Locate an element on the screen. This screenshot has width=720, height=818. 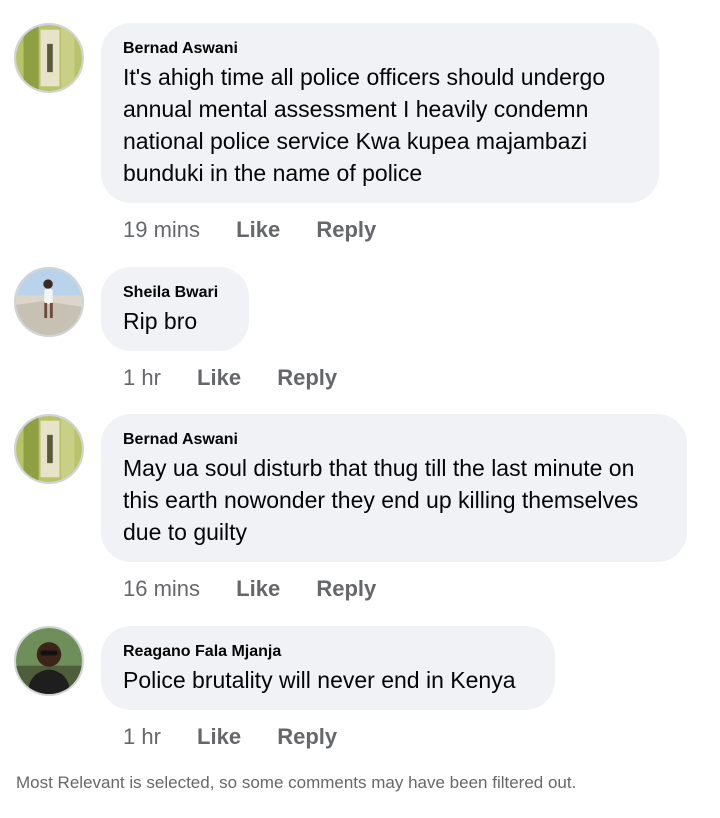
comment-timestamp: 19 mins is located at coordinates (161, 230).